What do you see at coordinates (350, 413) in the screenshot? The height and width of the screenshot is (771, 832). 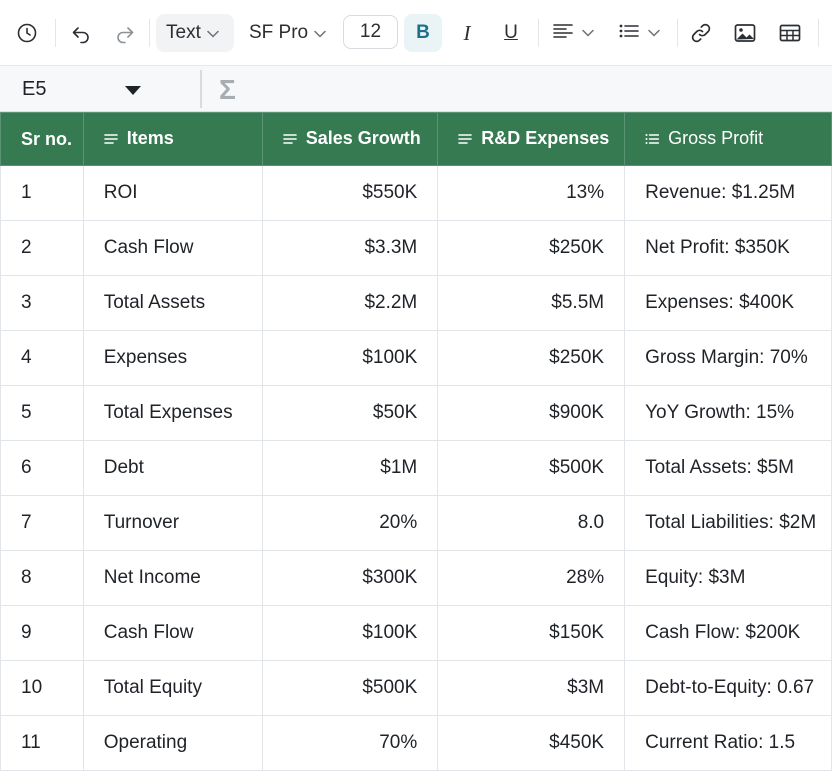 I see `sales-growth-cell: $50K` at bounding box center [350, 413].